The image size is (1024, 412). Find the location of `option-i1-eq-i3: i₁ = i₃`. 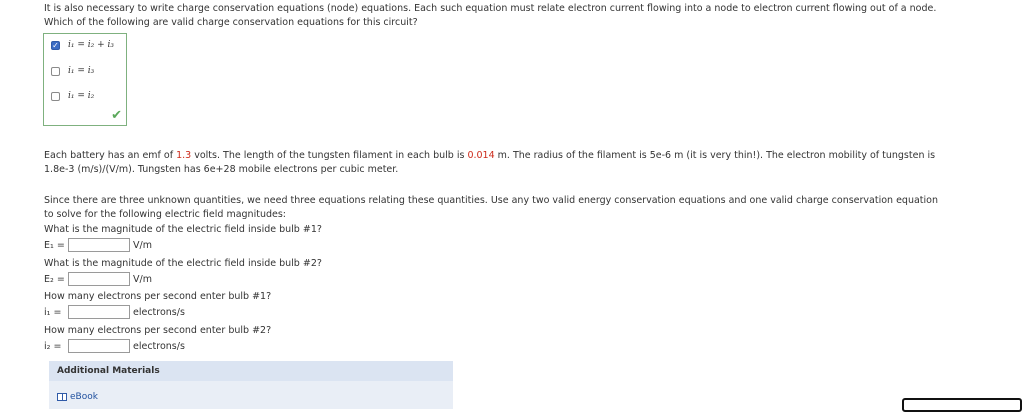

option-i1-eq-i3: i₁ = i₃ is located at coordinates (72, 71).